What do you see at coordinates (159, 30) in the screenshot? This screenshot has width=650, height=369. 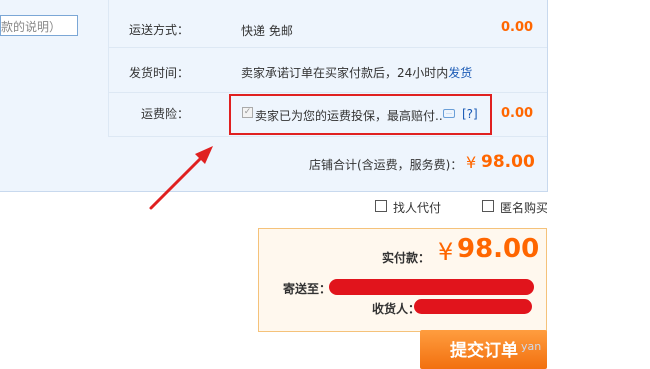 I see `shipping-method-label: 运送方式：` at bounding box center [159, 30].